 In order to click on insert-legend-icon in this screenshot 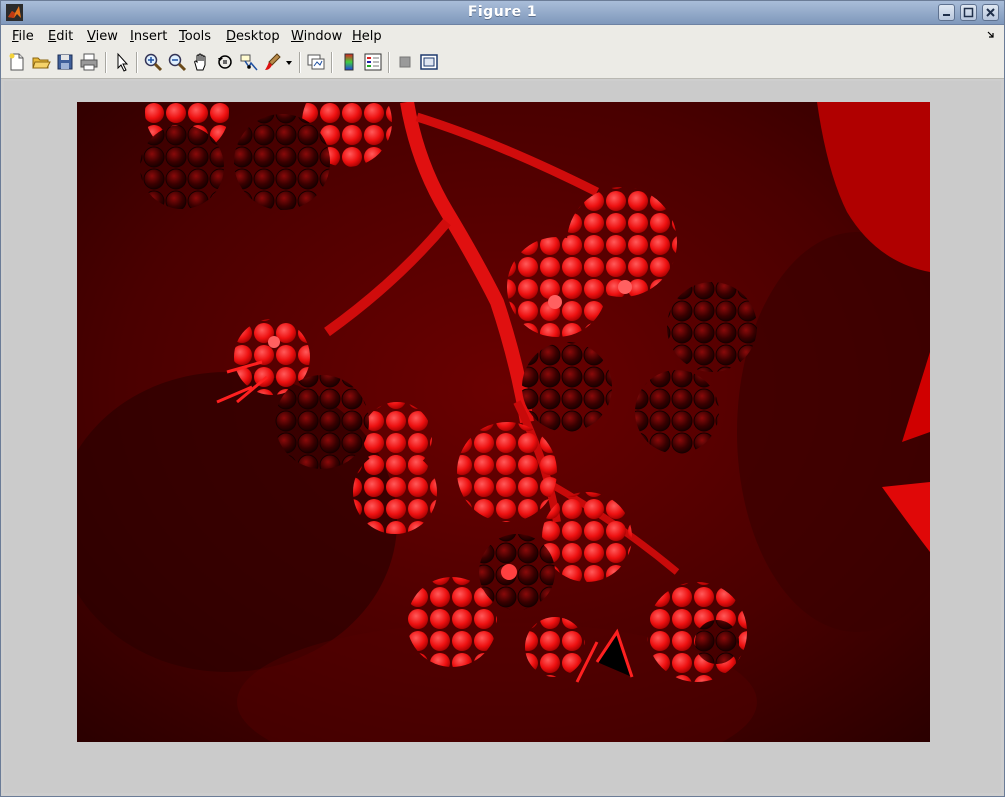, I will do `click(373, 62)`.